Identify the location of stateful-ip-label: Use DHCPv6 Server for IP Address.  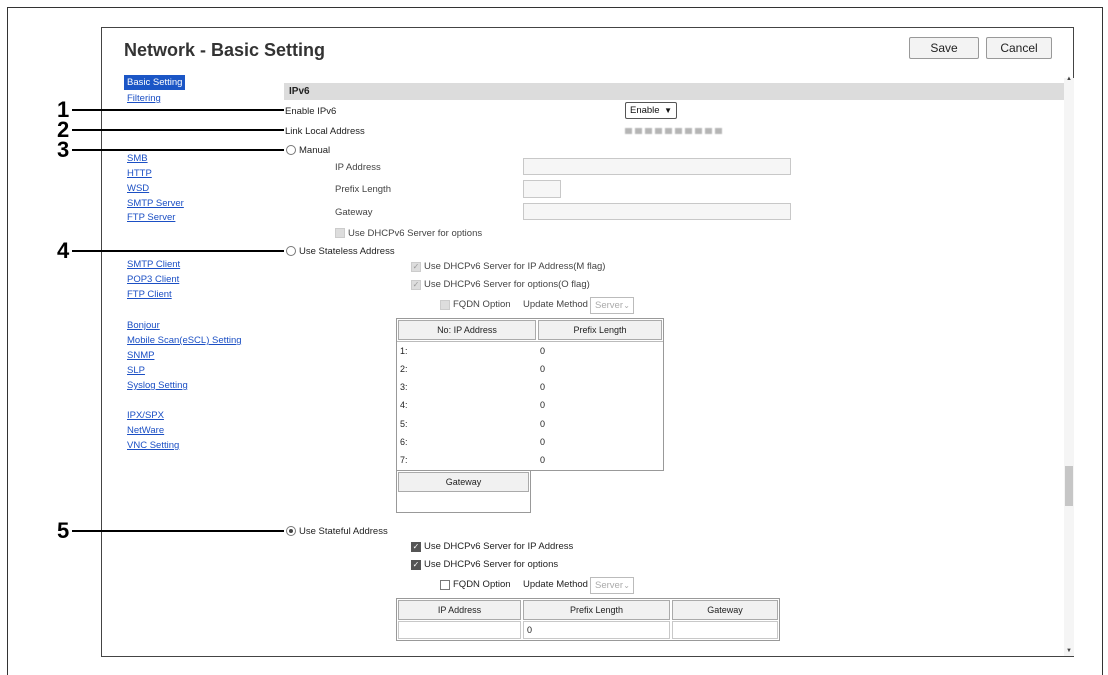
(499, 546).